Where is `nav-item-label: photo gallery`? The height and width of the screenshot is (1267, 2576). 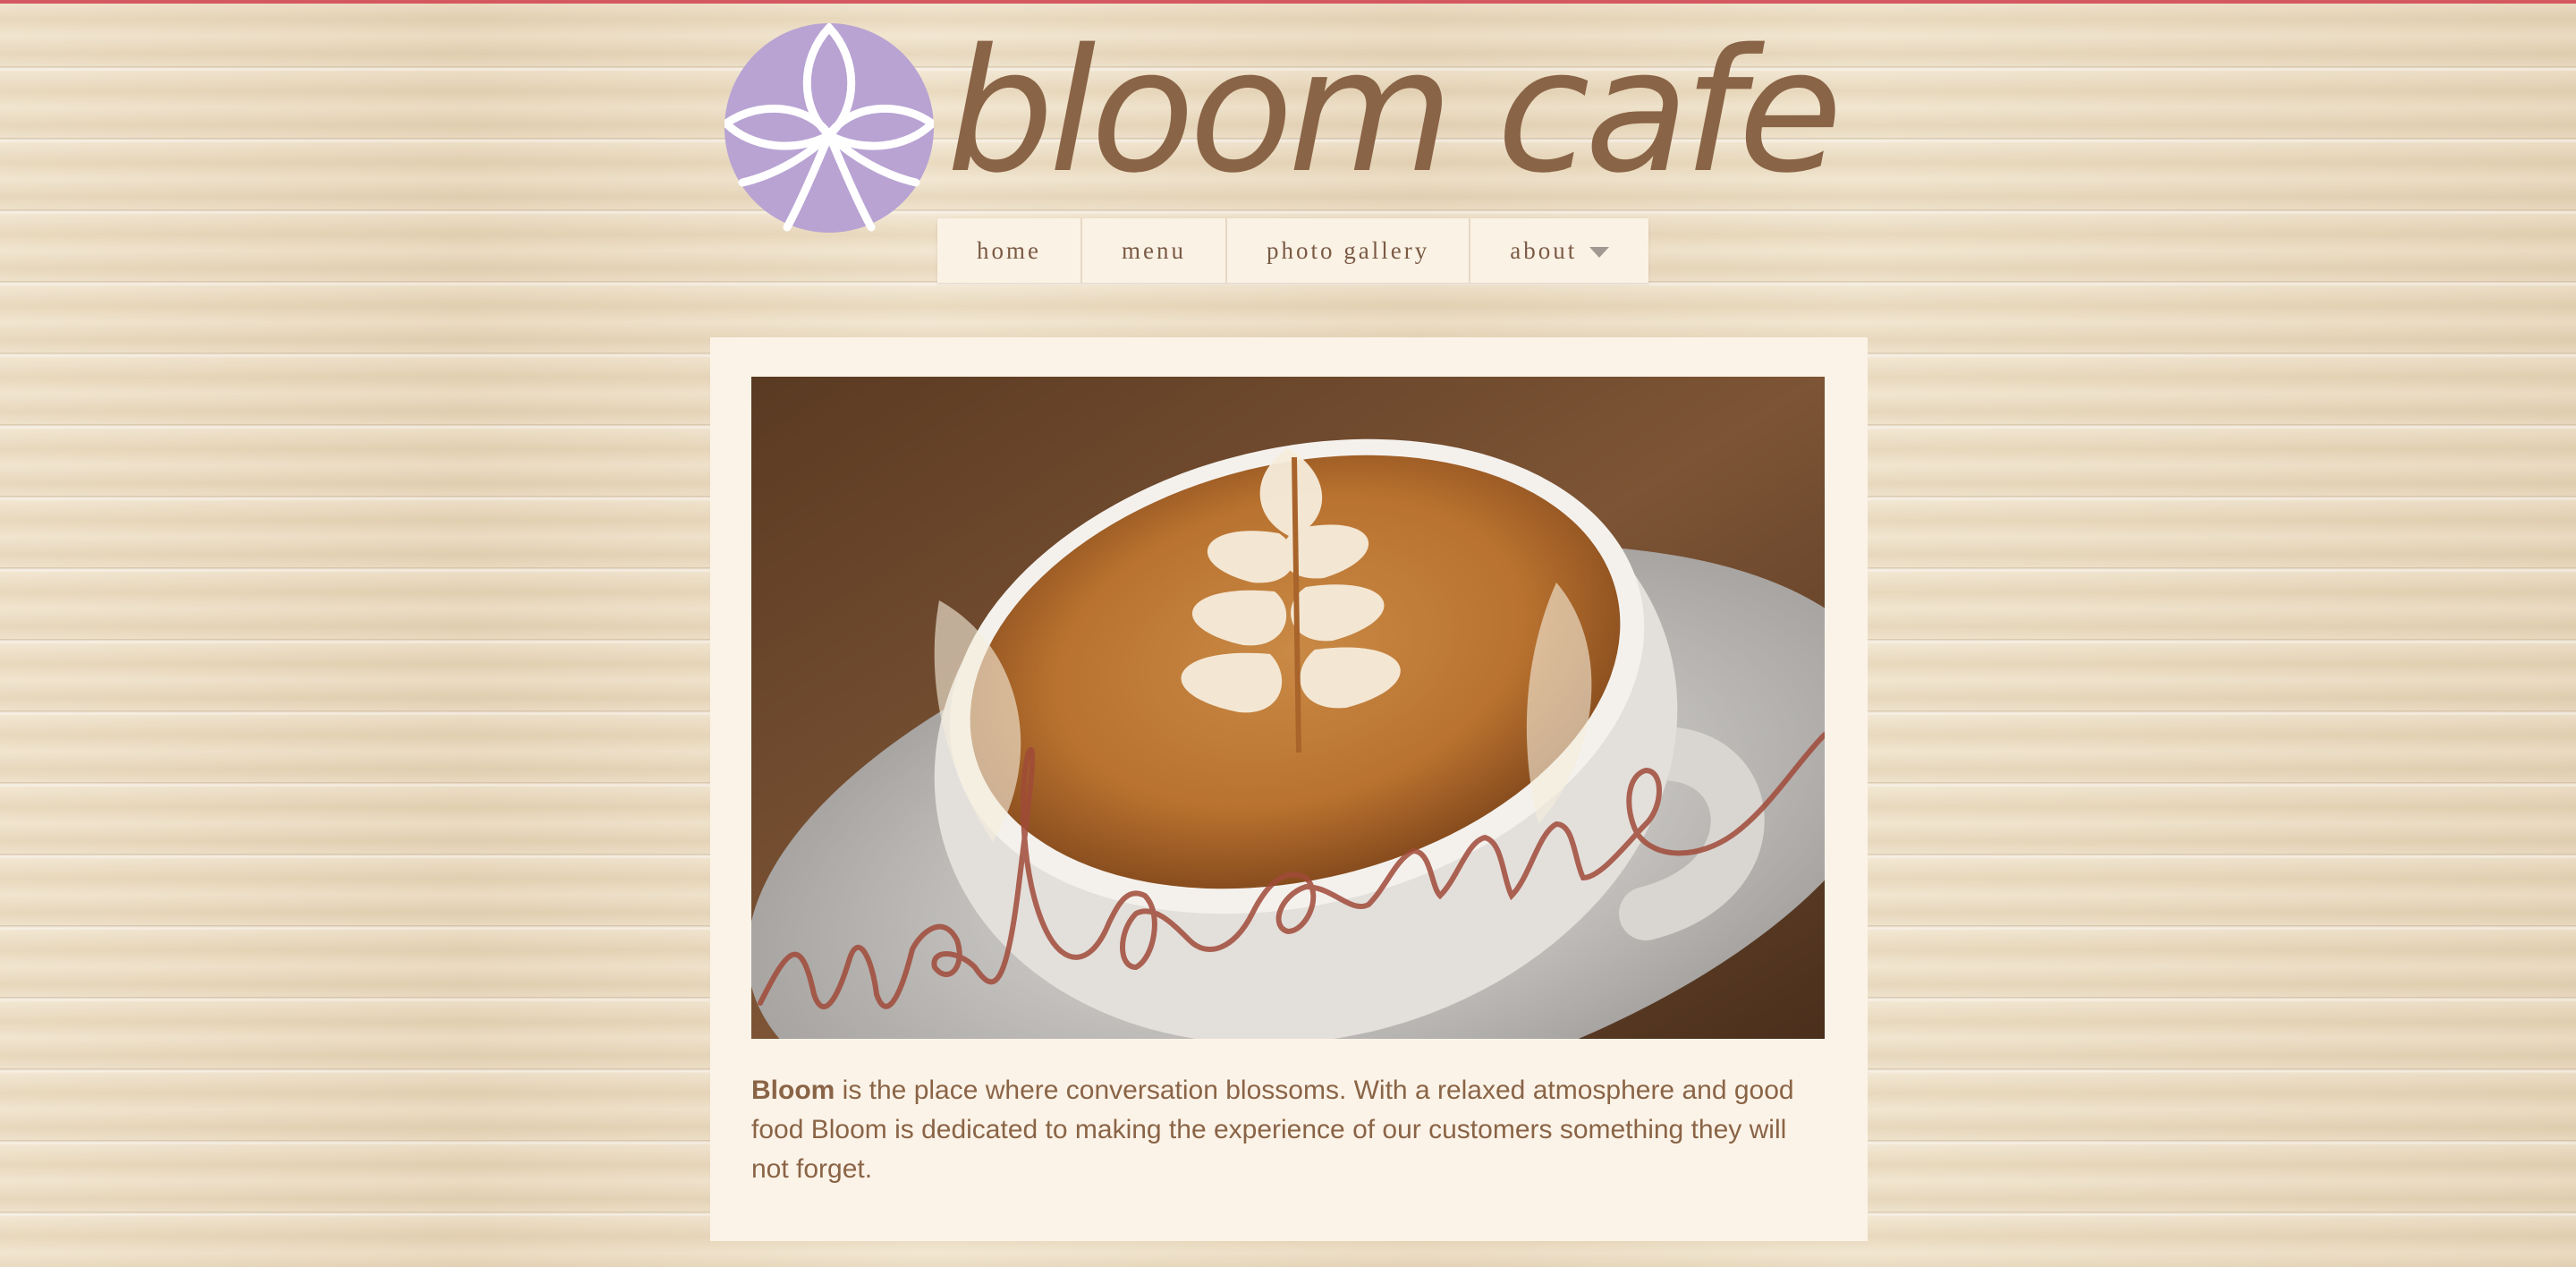
nav-item-label: photo gallery is located at coordinates (1348, 250).